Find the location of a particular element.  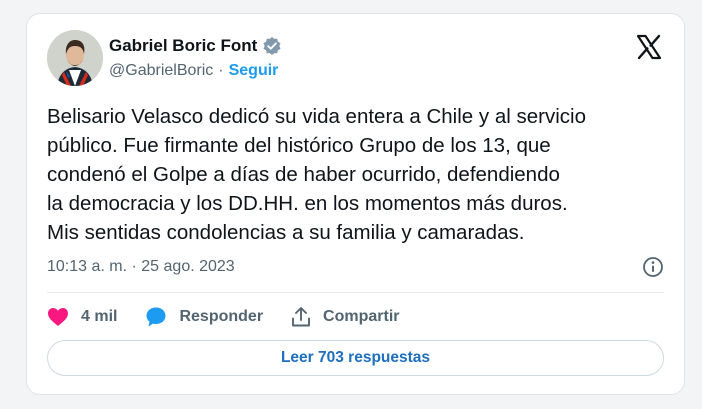

author-name-row: Gabriel Boric Font is located at coordinates (195, 46).